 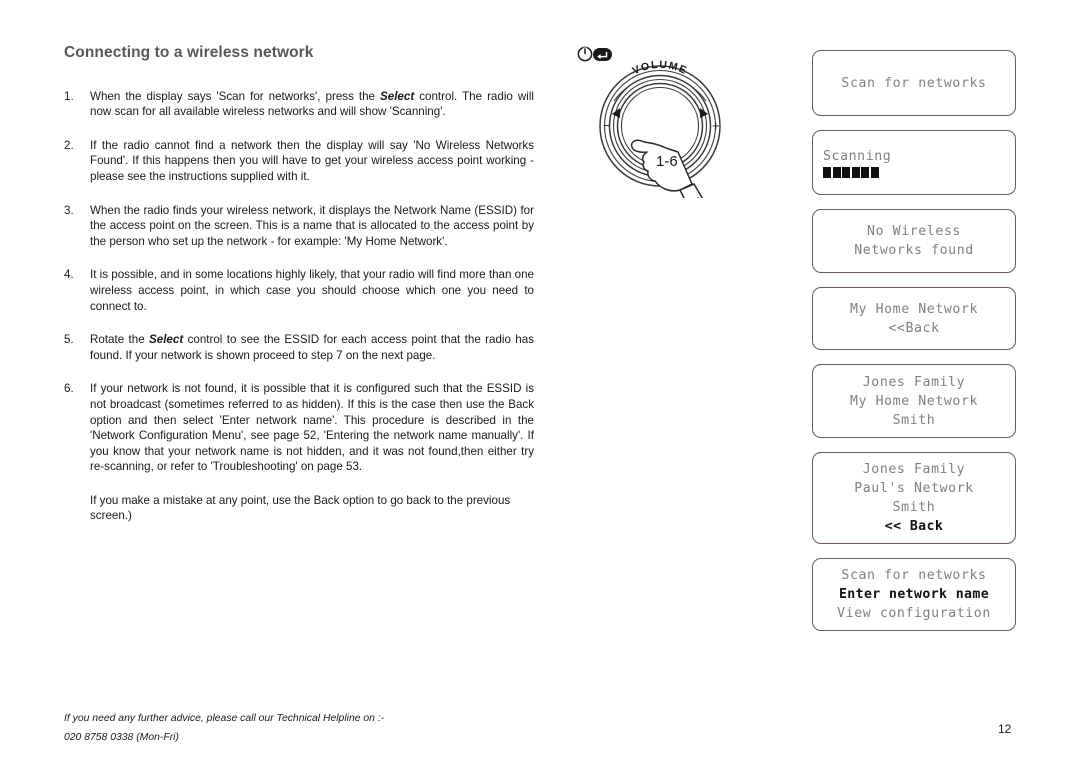 I want to click on step-number: 1., so click(x=69, y=96).